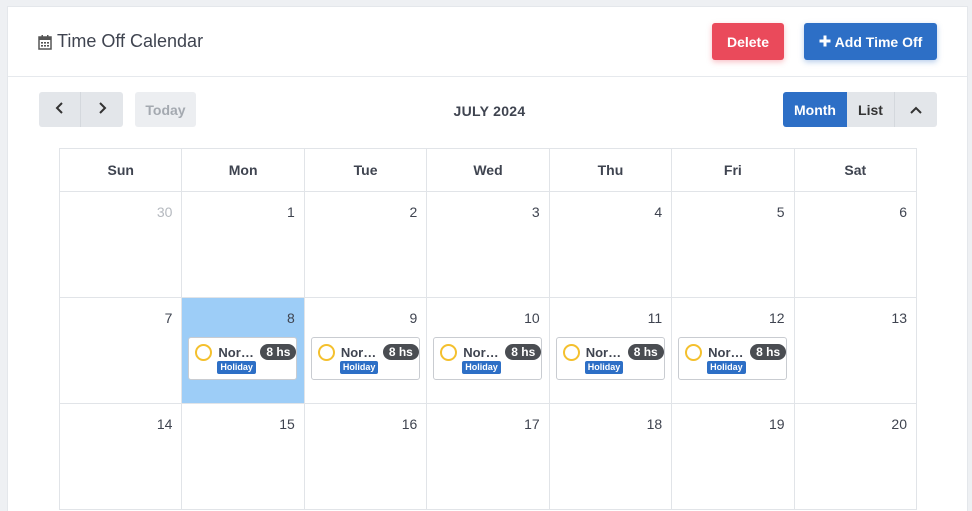 The height and width of the screenshot is (511, 972). I want to click on chevron-left-icon, so click(60, 109).